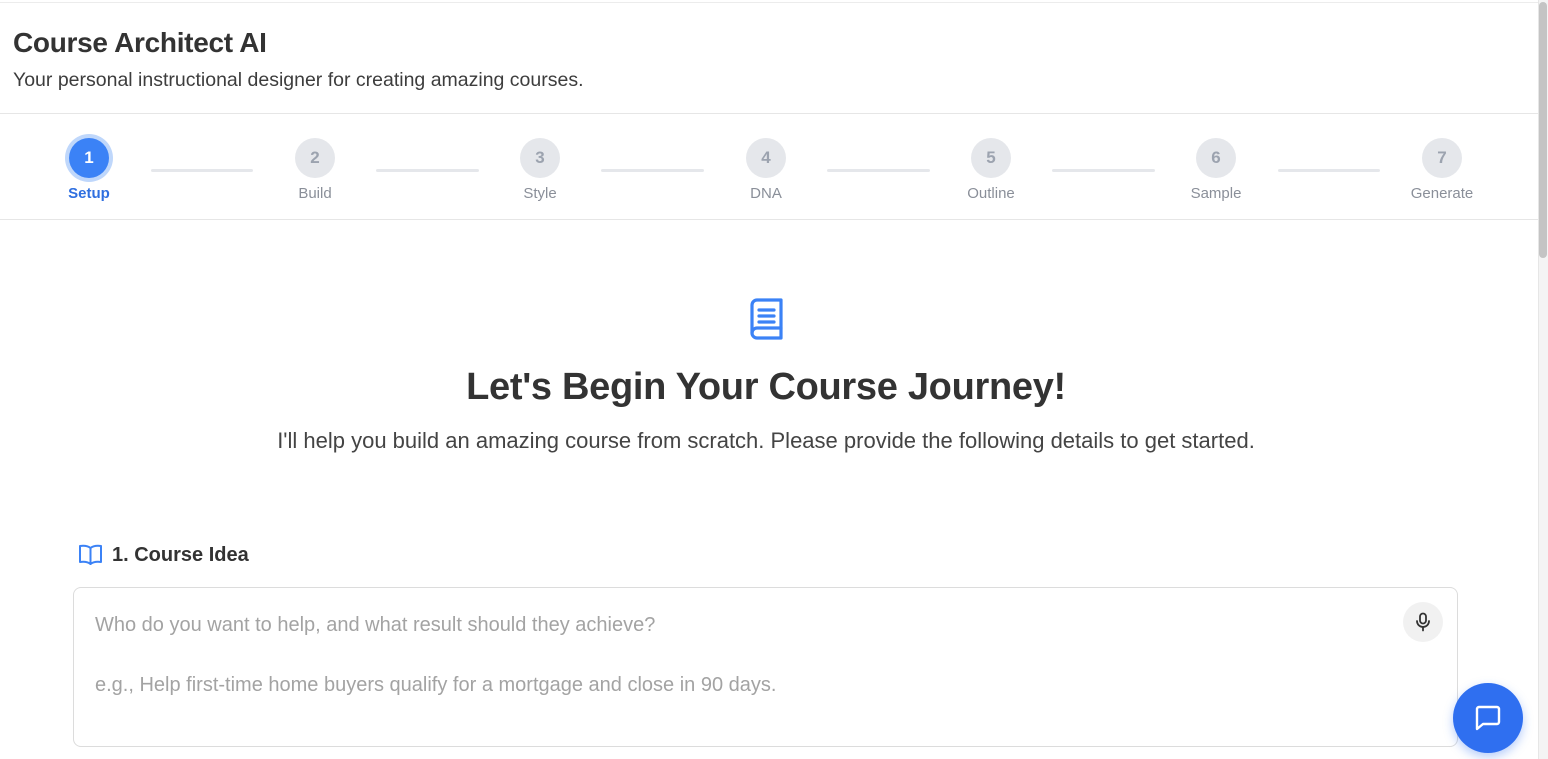 The height and width of the screenshot is (759, 1548). I want to click on step-number: 3, so click(540, 158).